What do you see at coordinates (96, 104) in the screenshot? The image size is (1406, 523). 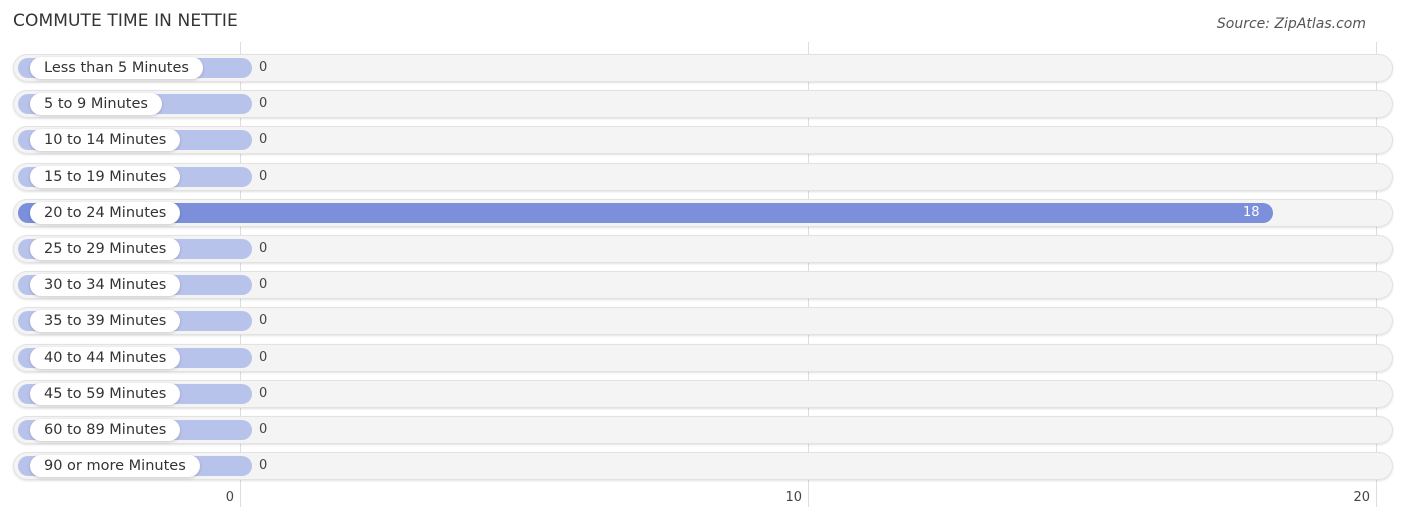 I see `category-label: 5 to 9 Minutes` at bounding box center [96, 104].